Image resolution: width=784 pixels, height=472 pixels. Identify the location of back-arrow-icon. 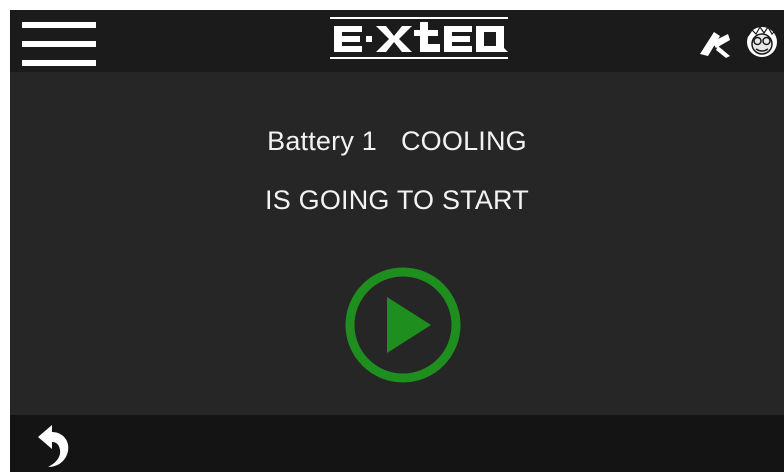
(52, 445).